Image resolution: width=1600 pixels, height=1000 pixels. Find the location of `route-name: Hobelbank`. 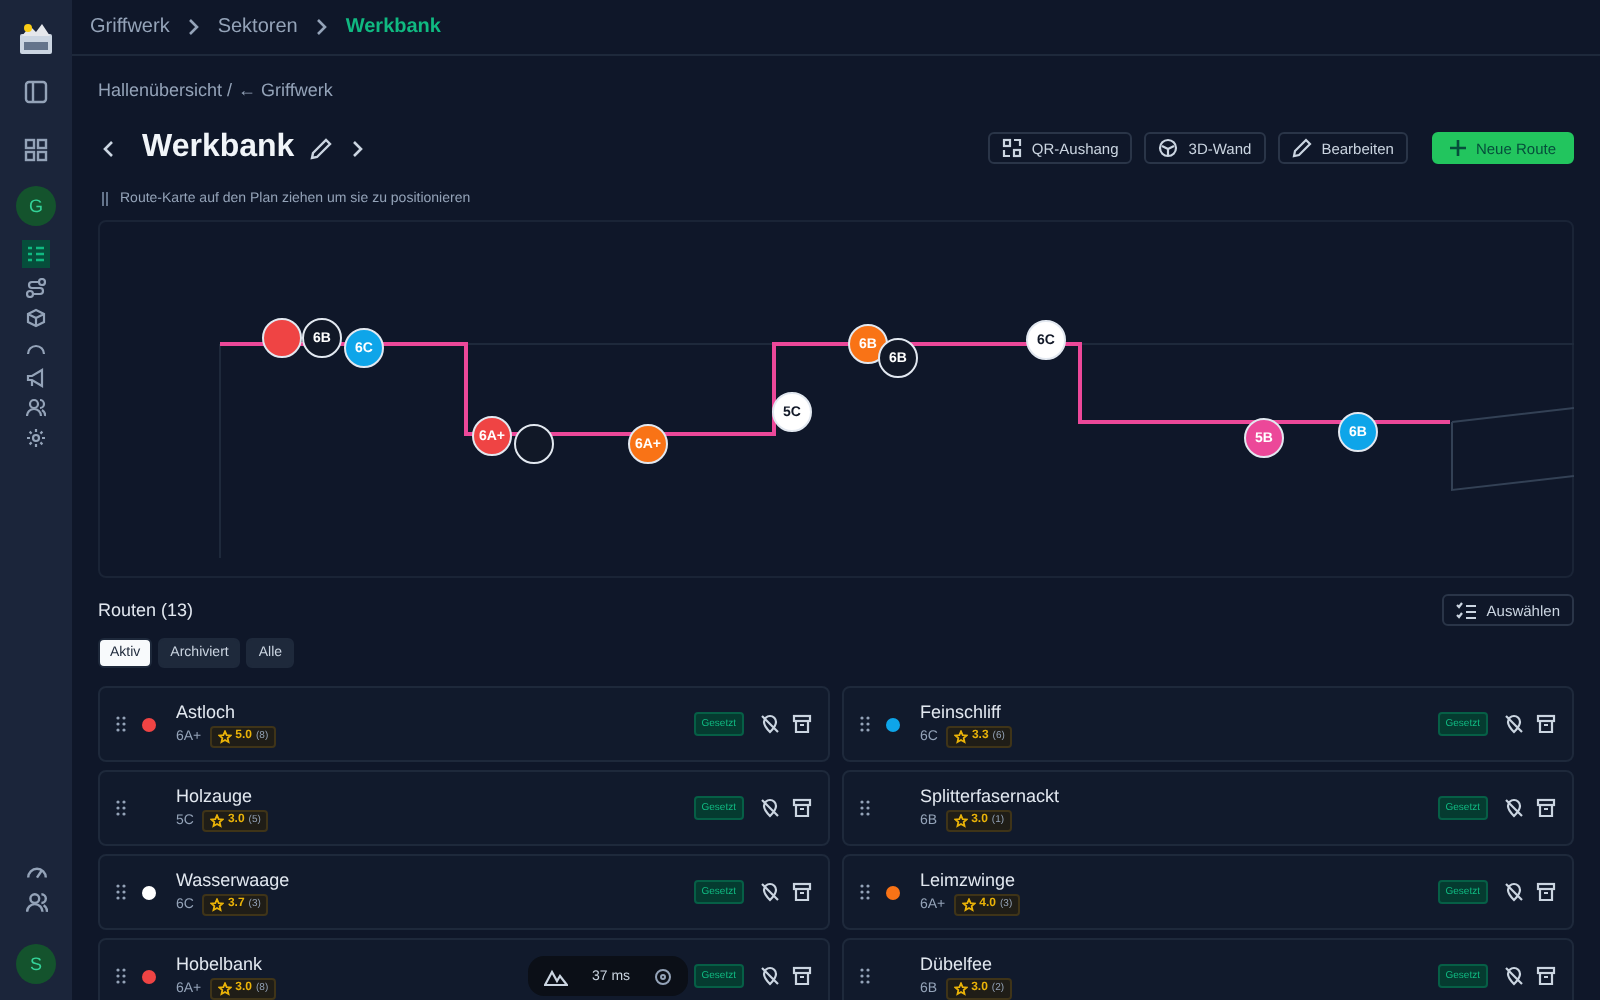

route-name: Hobelbank is located at coordinates (220, 963).